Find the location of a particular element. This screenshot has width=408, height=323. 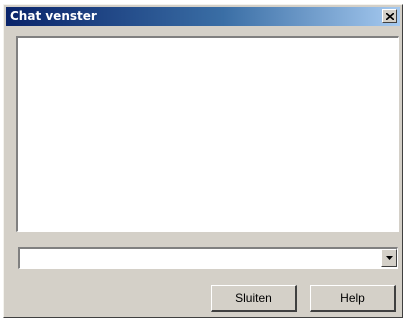

dropdown-button is located at coordinates (389, 258).